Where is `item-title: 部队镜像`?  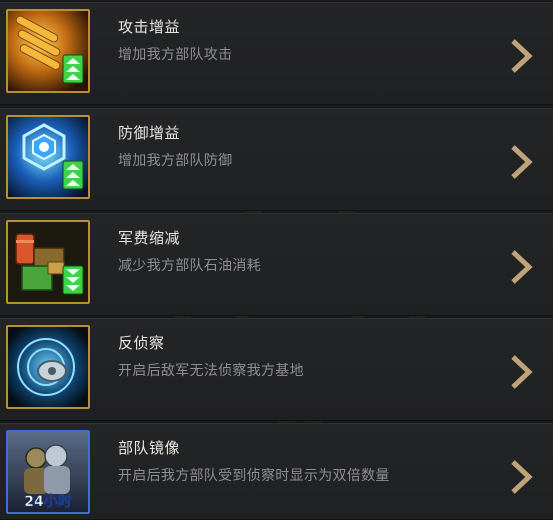
item-title: 部队镜像 is located at coordinates (149, 448).